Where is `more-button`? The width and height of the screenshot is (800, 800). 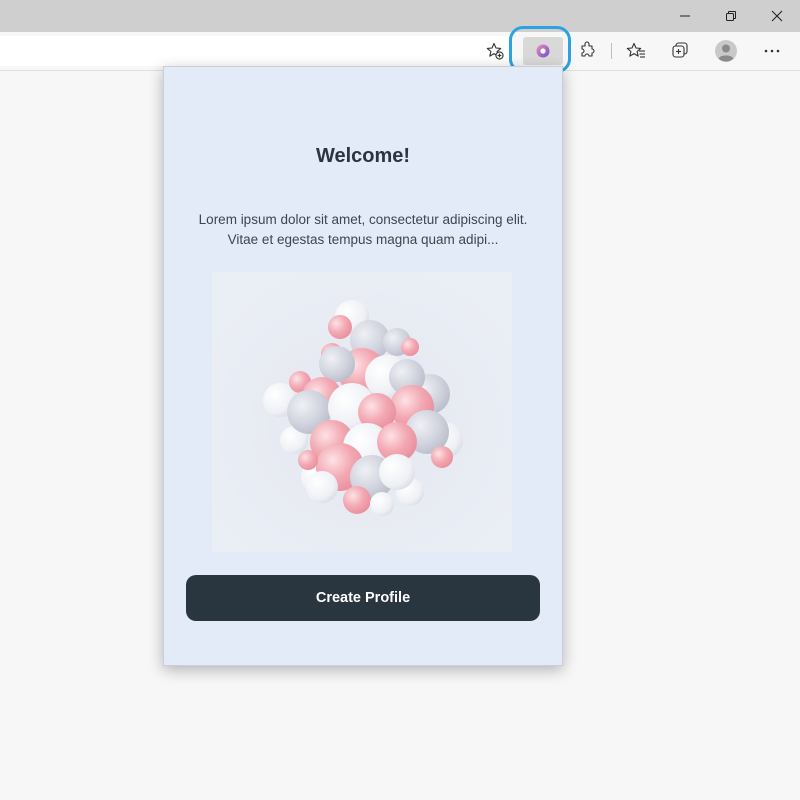
more-button is located at coordinates (772, 51).